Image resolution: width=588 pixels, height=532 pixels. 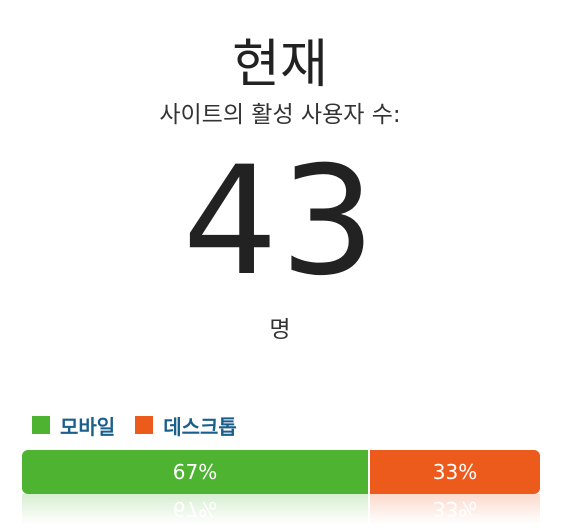 I want to click on desktop-reflection-label: 33%, so click(x=455, y=509).